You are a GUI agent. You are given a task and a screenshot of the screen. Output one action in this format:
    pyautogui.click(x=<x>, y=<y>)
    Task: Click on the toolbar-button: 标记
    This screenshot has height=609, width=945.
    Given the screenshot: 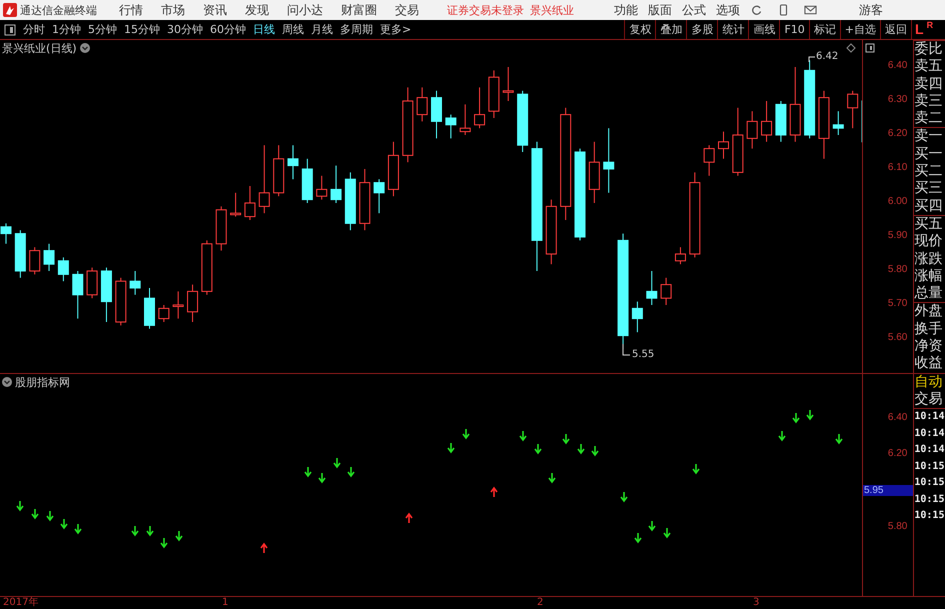 What is the action you would take?
    pyautogui.click(x=824, y=29)
    